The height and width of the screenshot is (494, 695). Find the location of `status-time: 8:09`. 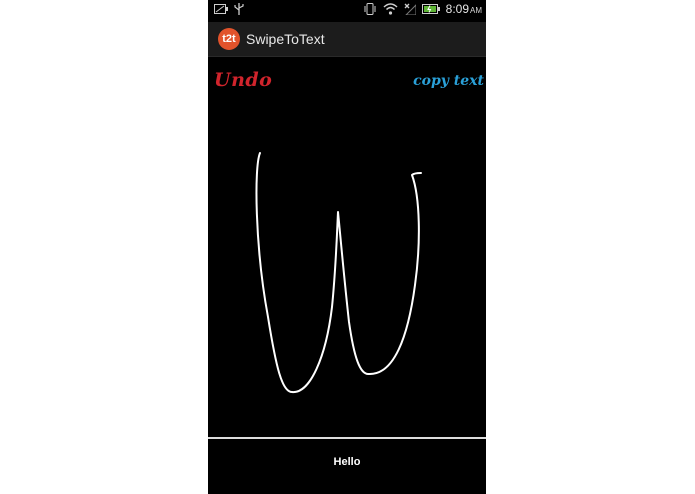

status-time: 8:09 is located at coordinates (457, 9).